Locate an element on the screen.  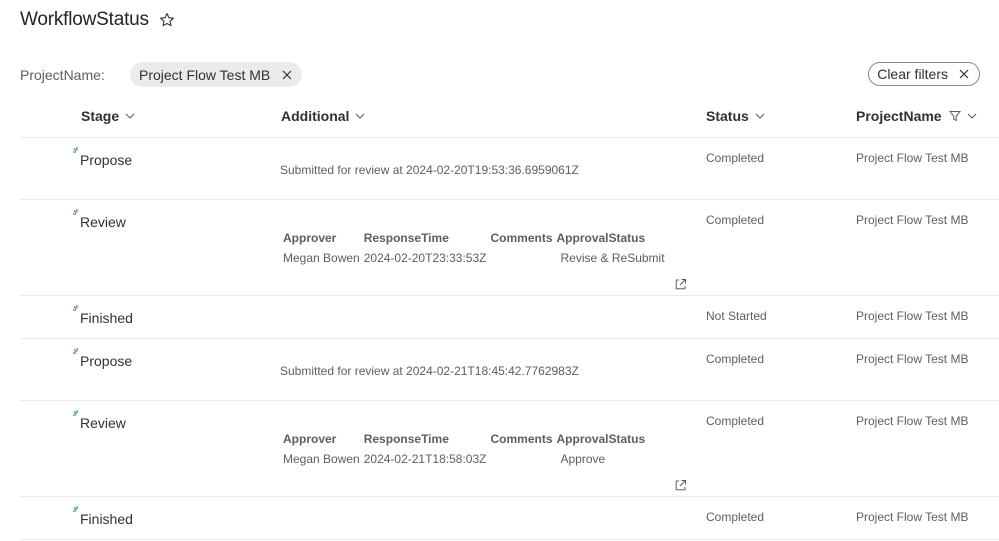
response-time: 2024-02-21T18:58:03Z is located at coordinates (425, 459).